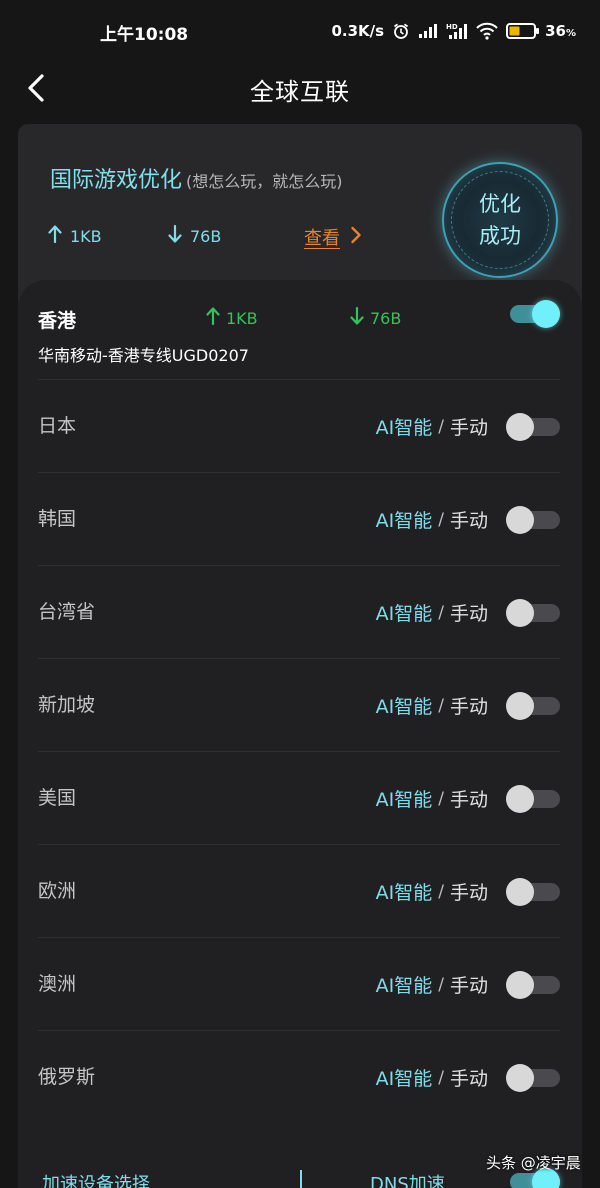 The image size is (600, 1188). I want to click on optimization-subtitle: (想怎么玩，就怎么玩), so click(264, 181).